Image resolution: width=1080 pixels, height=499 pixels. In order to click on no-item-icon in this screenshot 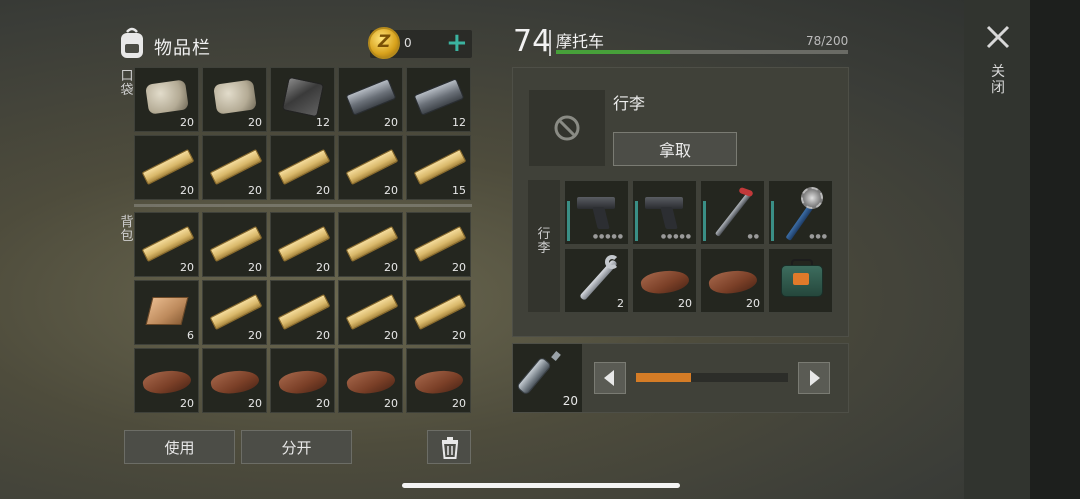, I will do `click(567, 128)`.